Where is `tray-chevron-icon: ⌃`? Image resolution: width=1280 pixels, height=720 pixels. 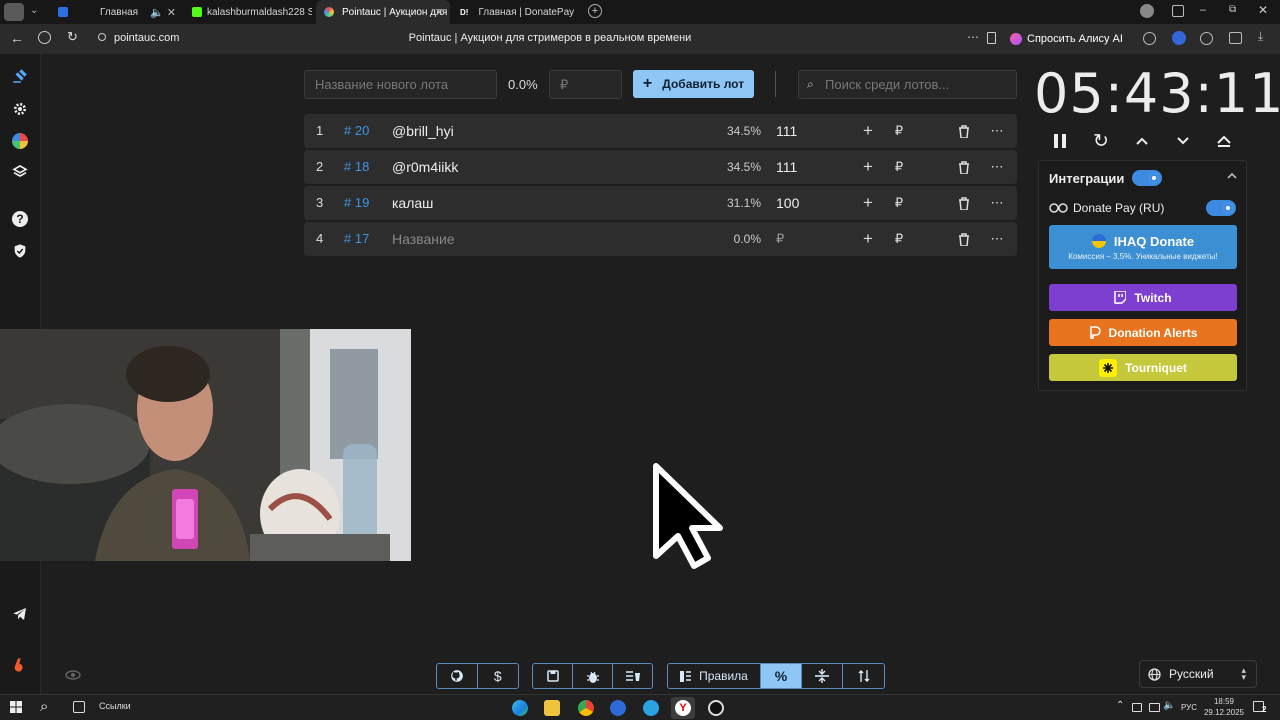 tray-chevron-icon: ⌃ is located at coordinates (1120, 705).